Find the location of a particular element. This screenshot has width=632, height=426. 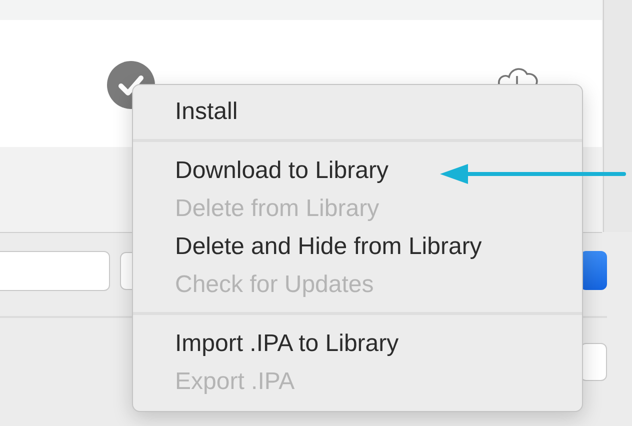

menu-item: Install is located at coordinates (357, 112).